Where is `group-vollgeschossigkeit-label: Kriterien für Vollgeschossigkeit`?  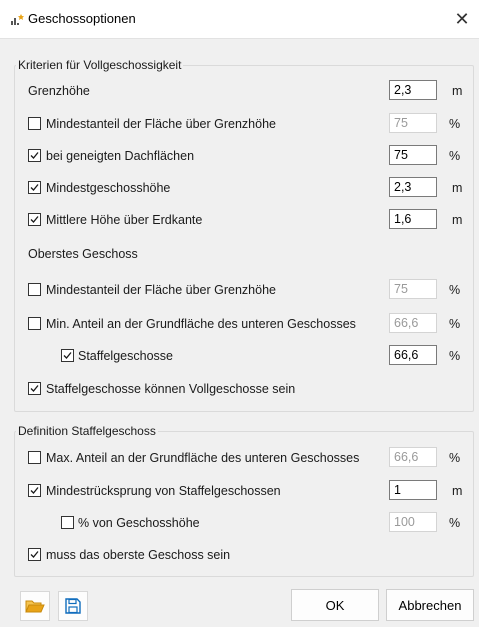 group-vollgeschossigkeit-label: Kriterien für Vollgeschossigkeit is located at coordinates (100, 65).